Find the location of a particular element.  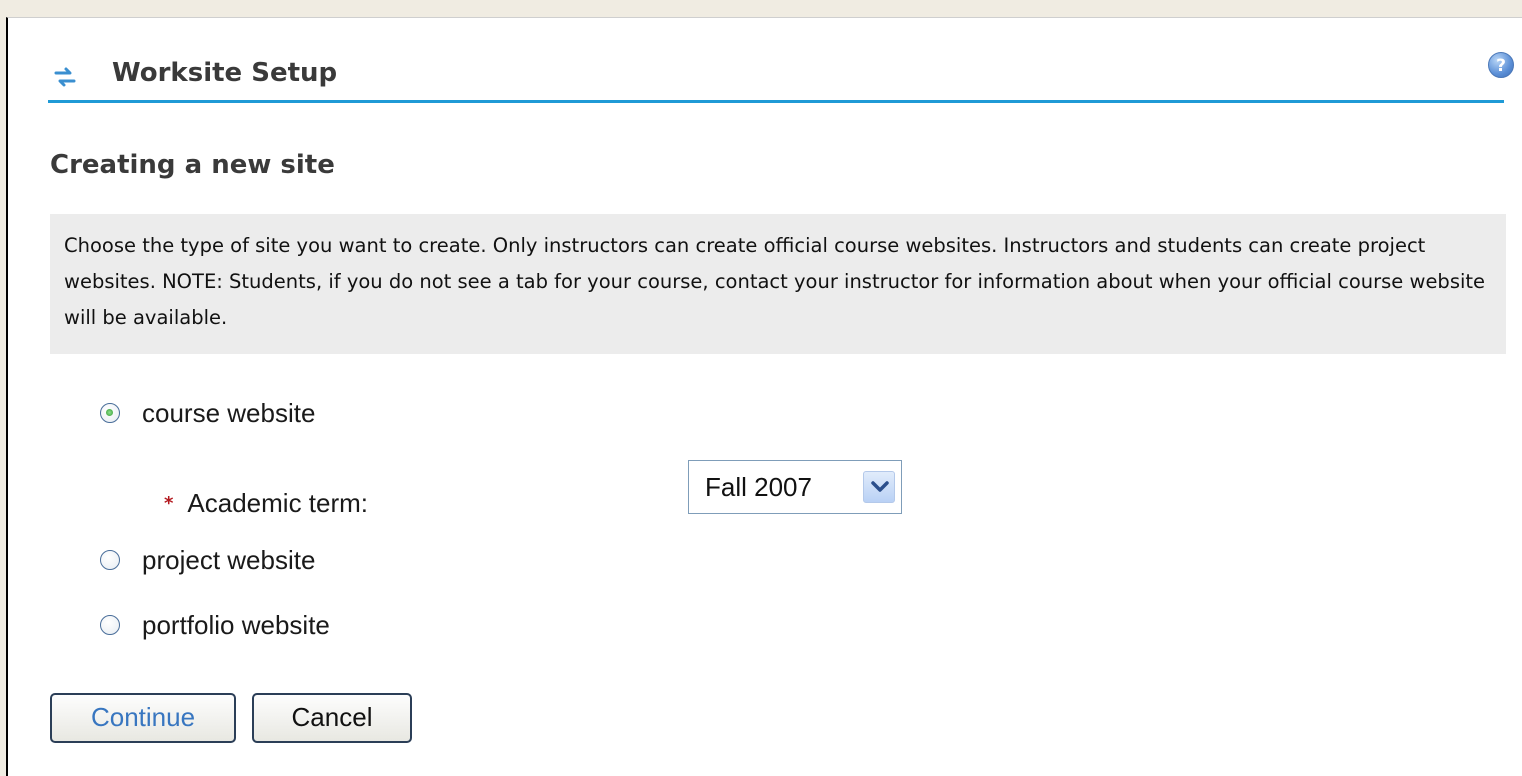

academic-term-select: Fall 2007 is located at coordinates (795, 487).